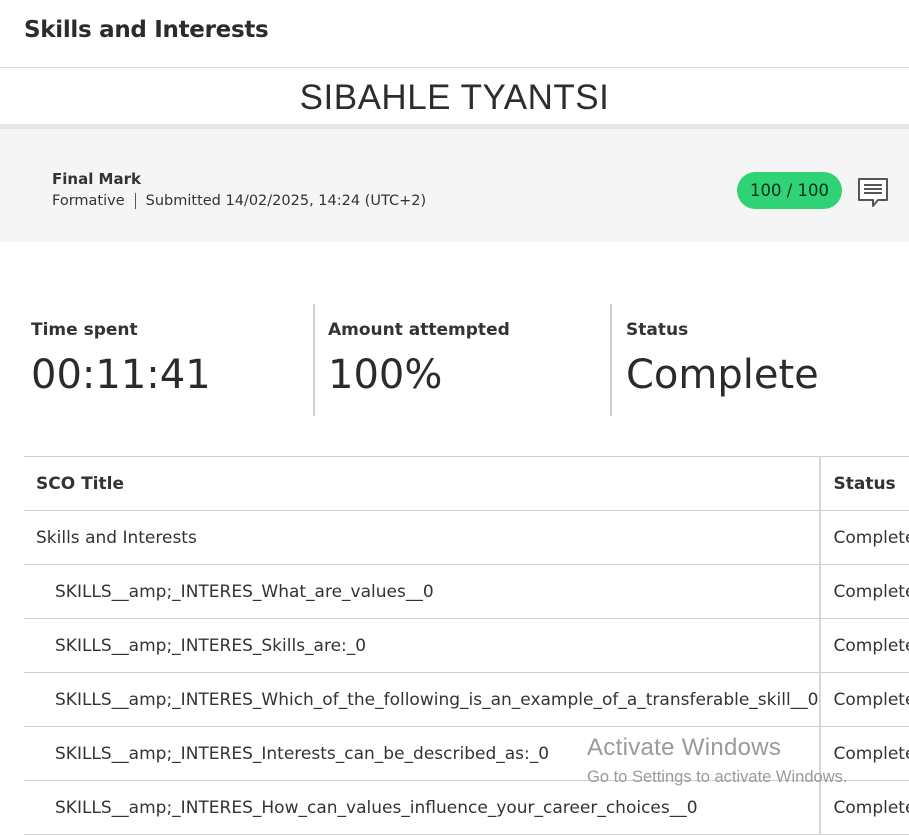  What do you see at coordinates (789, 190) in the screenshot?
I see `score-badge: 100 / 100` at bounding box center [789, 190].